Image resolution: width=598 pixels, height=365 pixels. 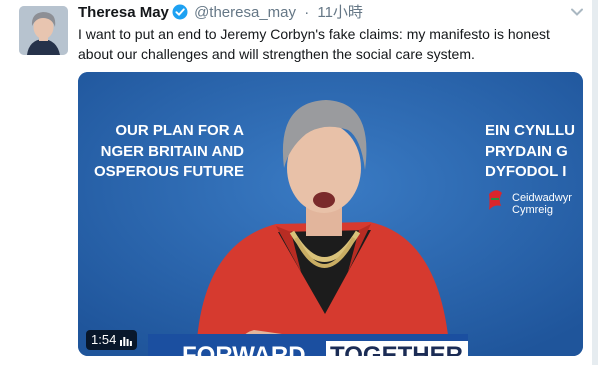 What do you see at coordinates (308, 345) in the screenshot?
I see `podium-banner: FORWARD TOGETHER` at bounding box center [308, 345].